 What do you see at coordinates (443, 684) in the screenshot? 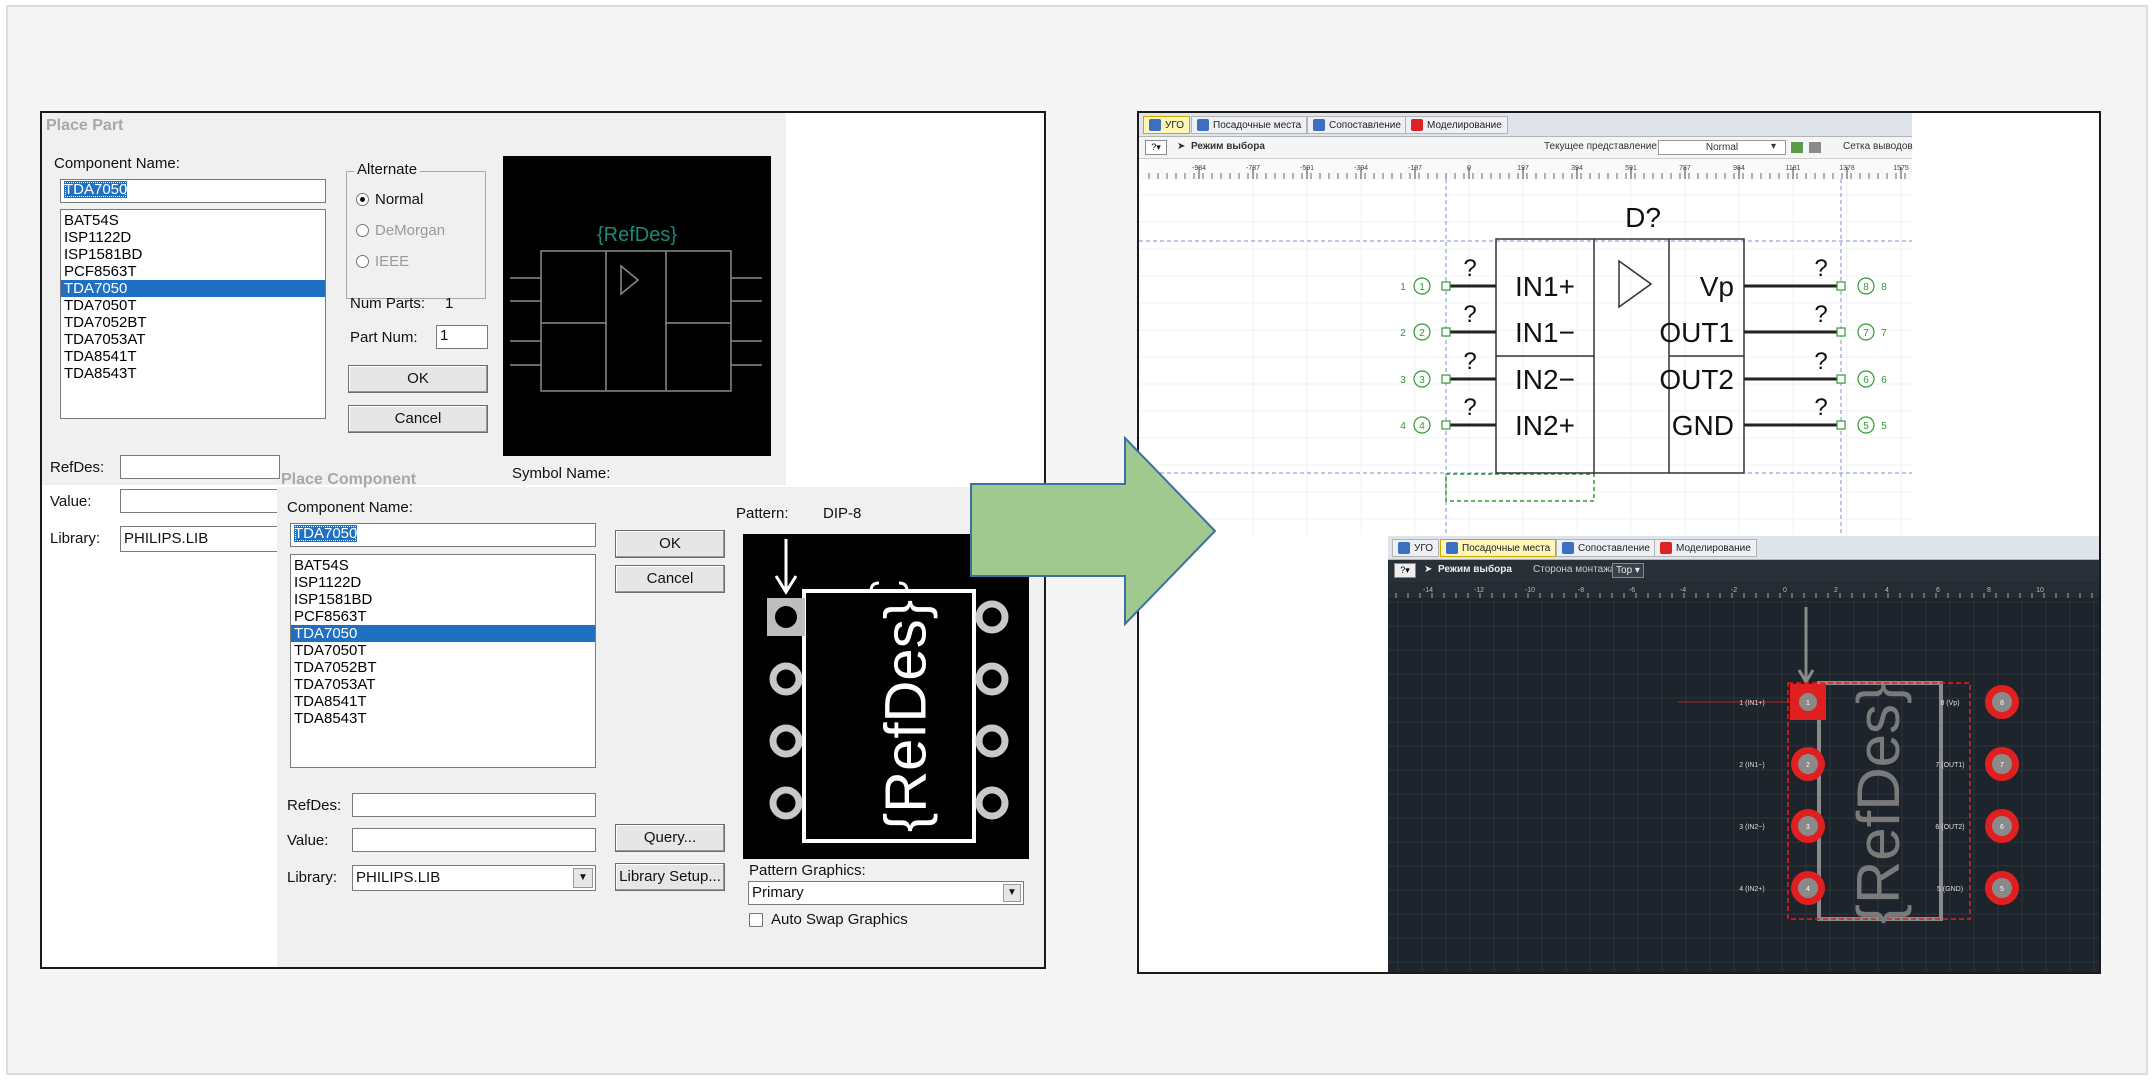
I see `pc-list-item: TDA7053AT` at bounding box center [443, 684].